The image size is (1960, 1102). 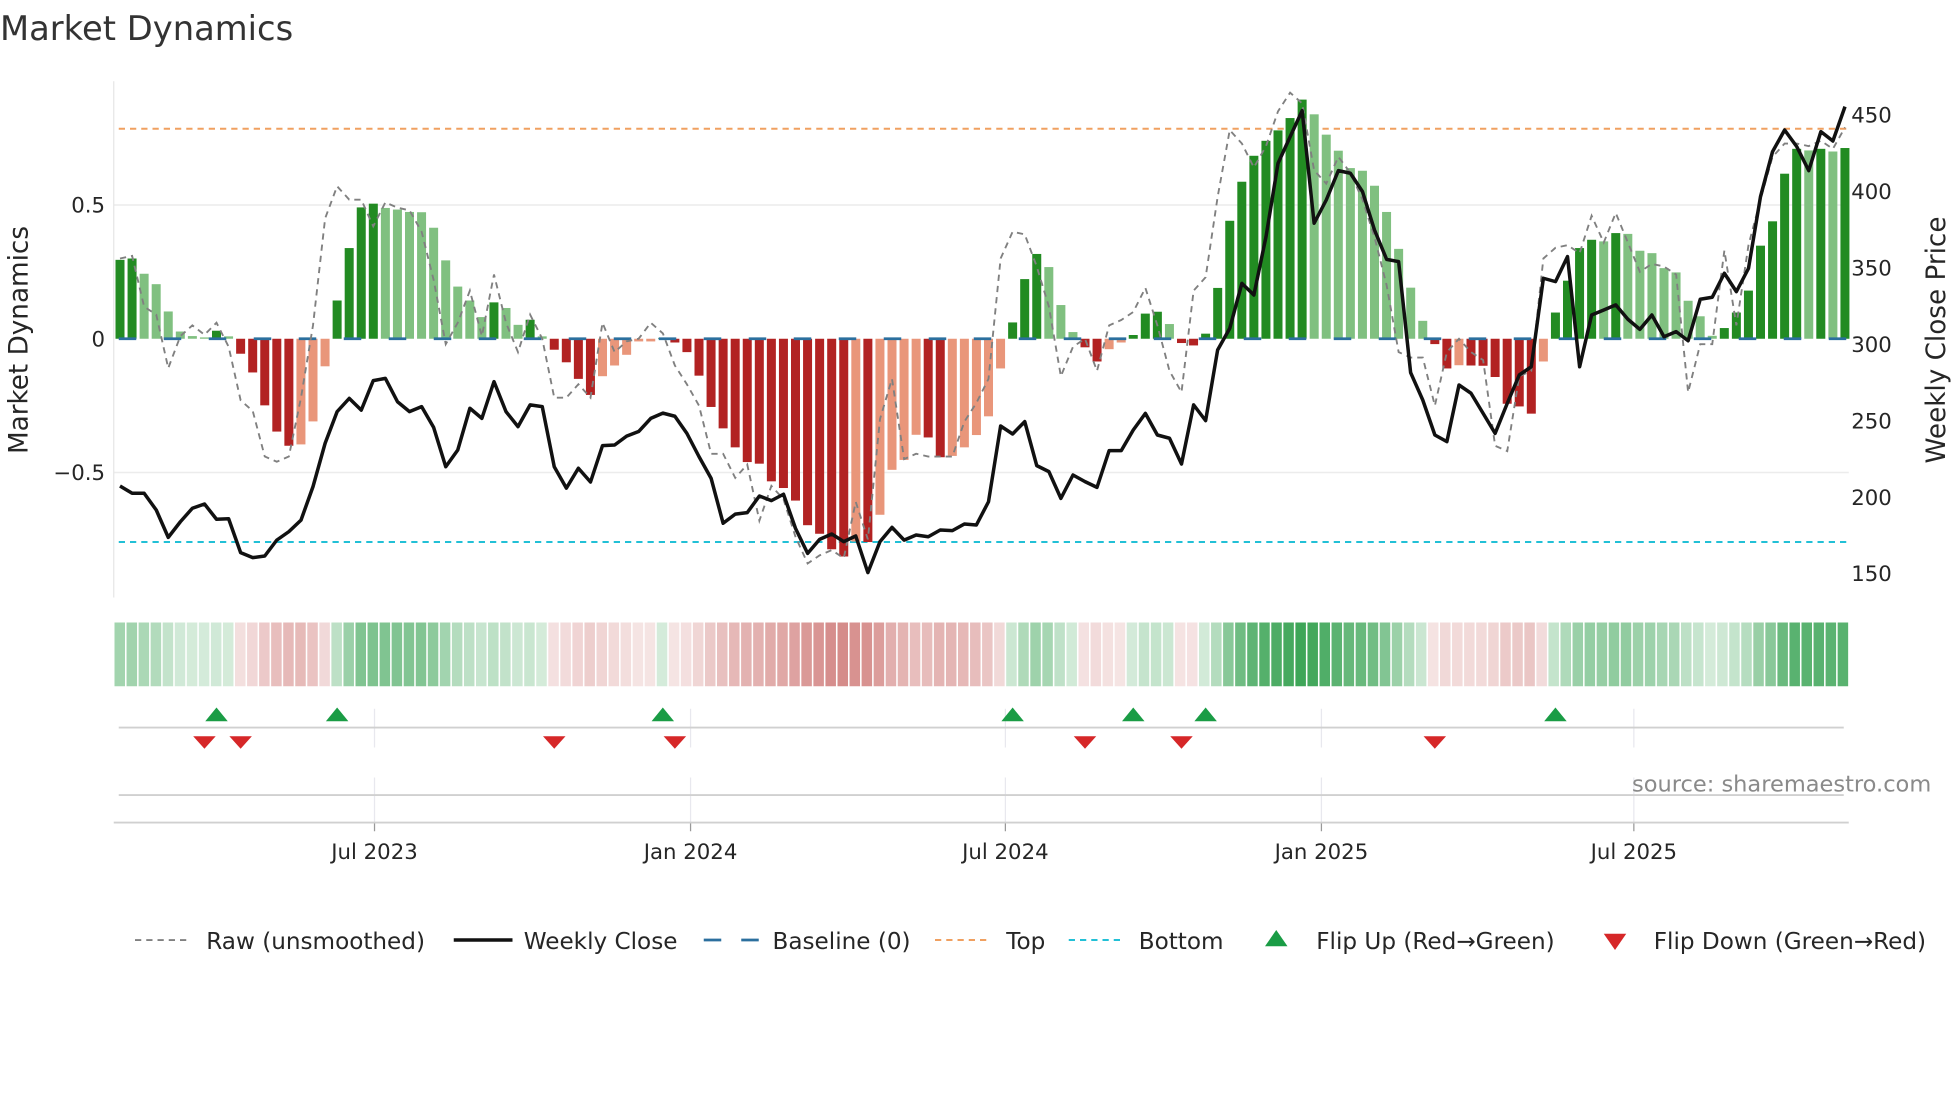 What do you see at coordinates (690, 852) in the screenshot?
I see `x-tick-label: Jan 2024` at bounding box center [690, 852].